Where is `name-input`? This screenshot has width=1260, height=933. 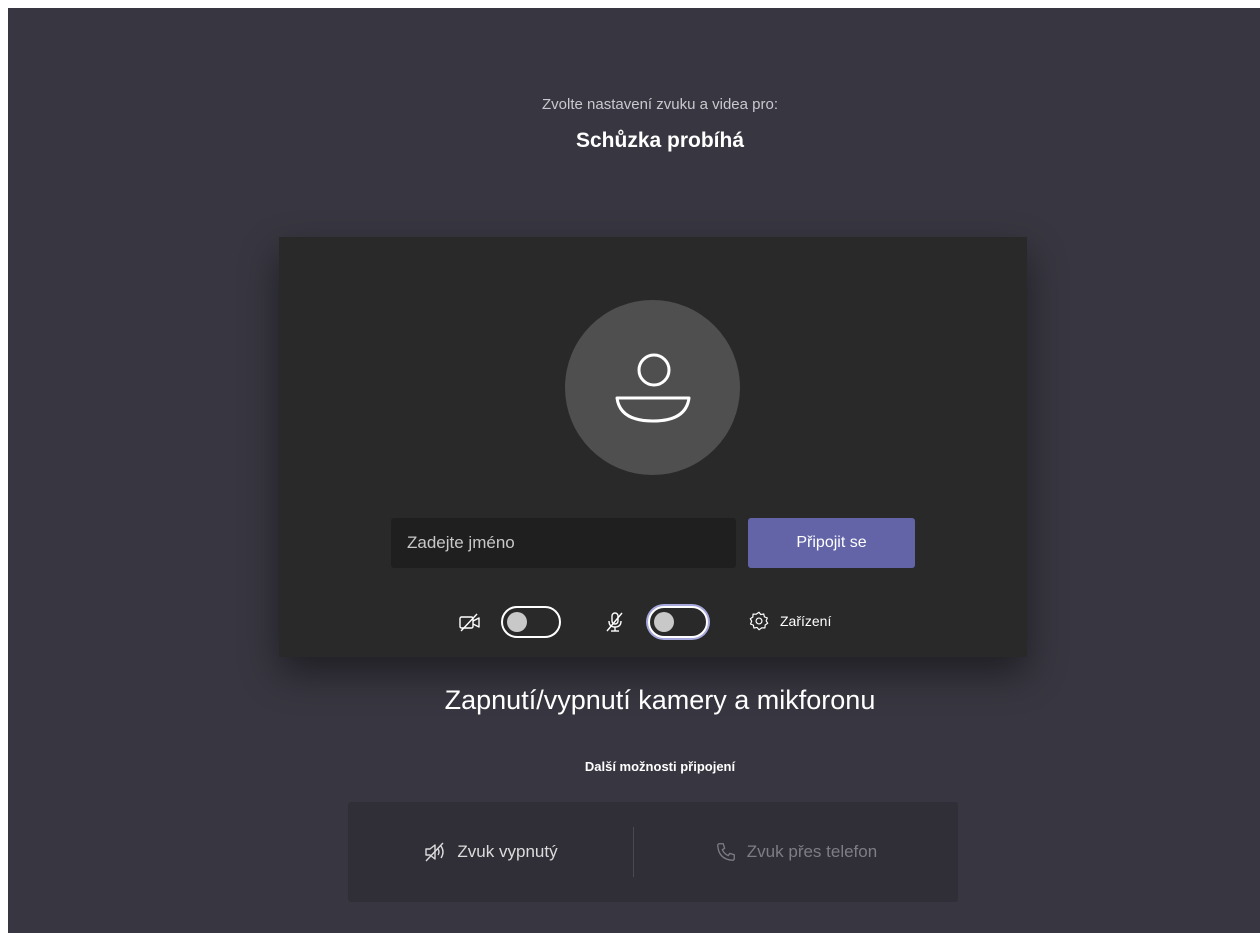
name-input is located at coordinates (563, 543).